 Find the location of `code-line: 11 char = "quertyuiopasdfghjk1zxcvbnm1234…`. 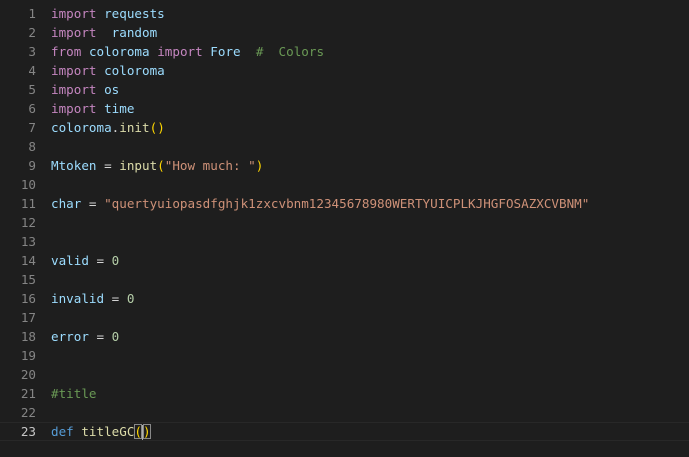

code-line: 11 char = "quertyuiopasdfghjk1zxcvbnm1234… is located at coordinates (344, 203).